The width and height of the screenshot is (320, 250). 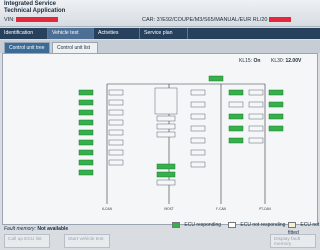 I want to click on tab-service-plan: Service plan, so click(x=164, y=33).